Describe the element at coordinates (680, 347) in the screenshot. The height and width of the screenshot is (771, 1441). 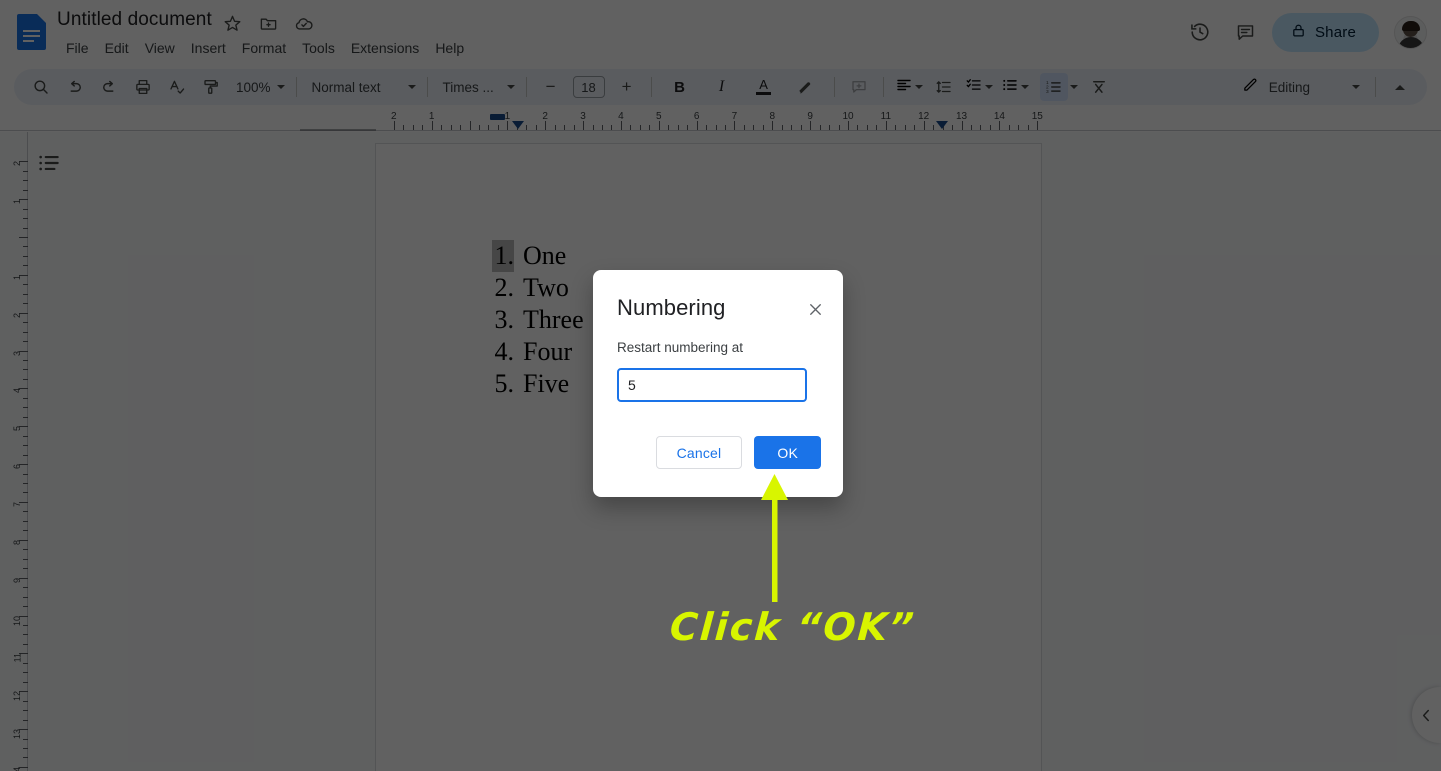
I see `restart-numbering-label: Restart numbering at` at that location.